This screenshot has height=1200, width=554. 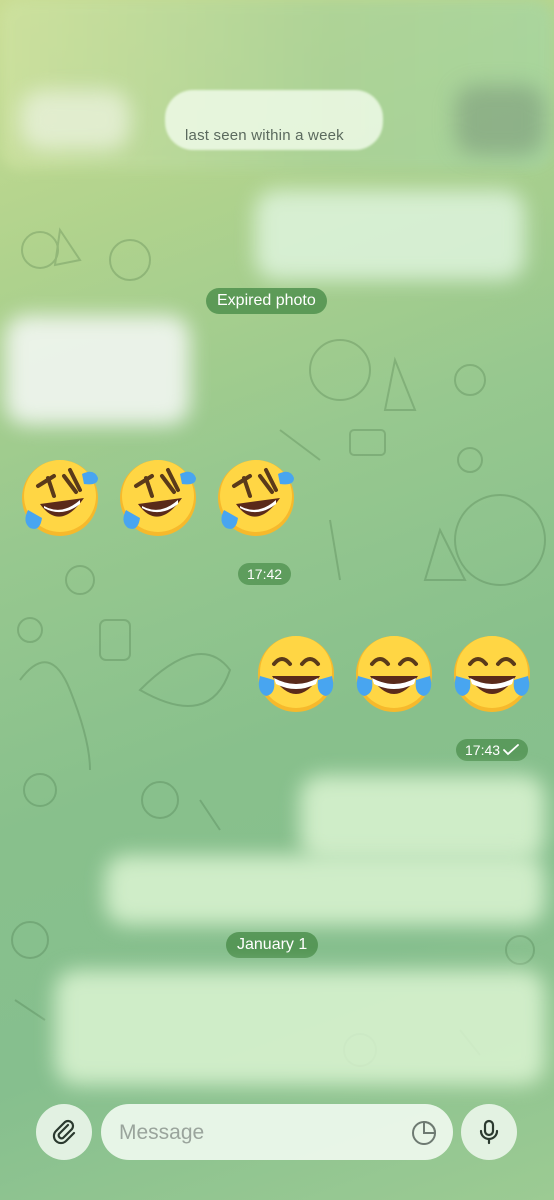 I want to click on incoming-message-blurred, so click(x=97, y=370).